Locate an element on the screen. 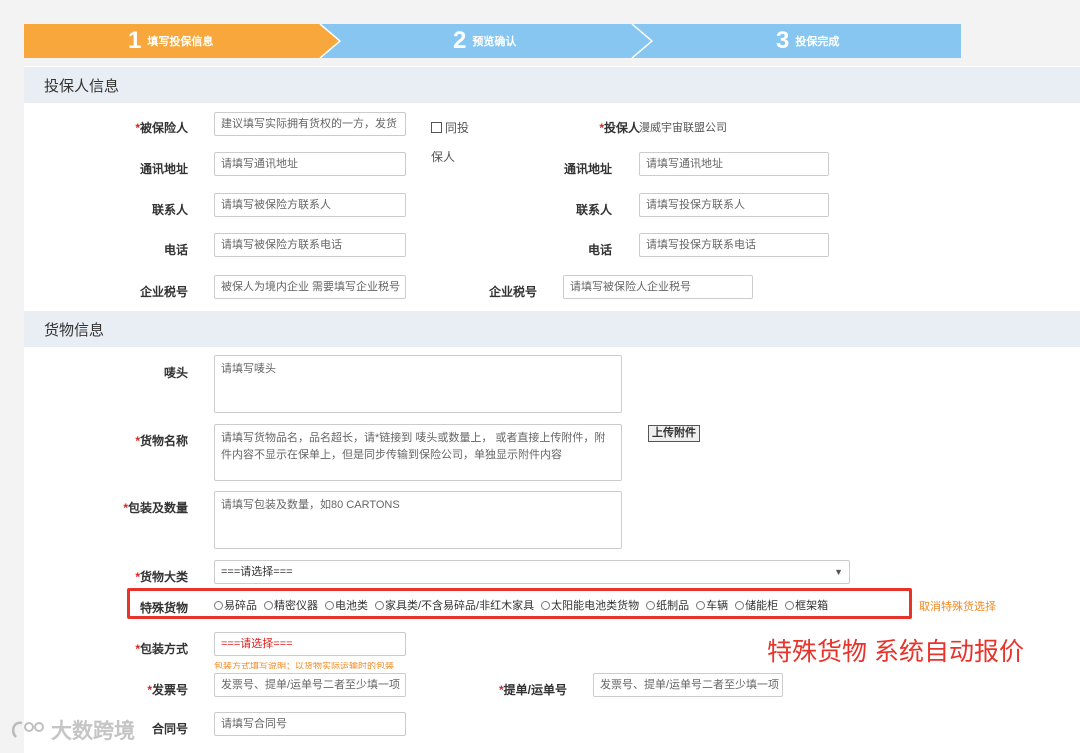 The width and height of the screenshot is (1080, 753). annotation-text: 特殊货物 系统自动报价 is located at coordinates (895, 652).